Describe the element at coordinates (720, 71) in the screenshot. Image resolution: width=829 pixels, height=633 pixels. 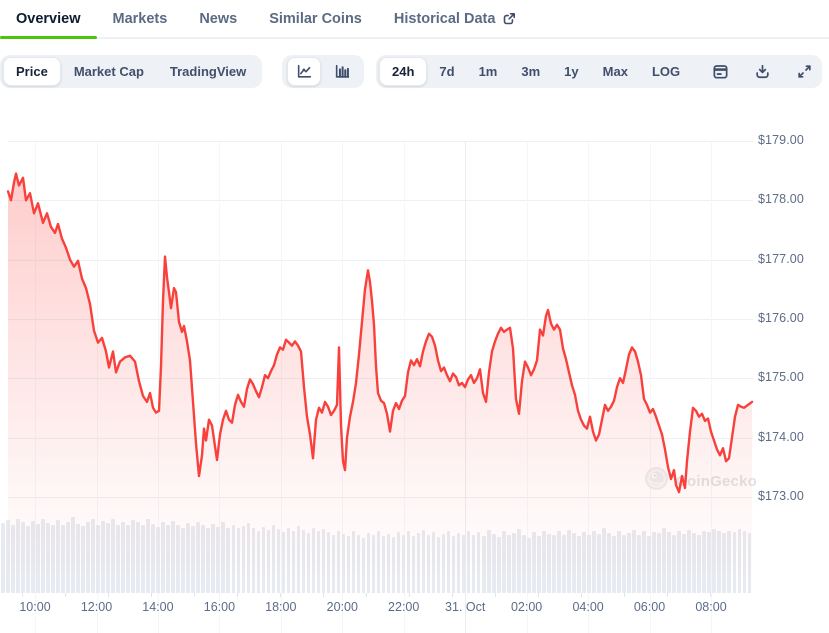
I see `calendar-icon-button` at that location.